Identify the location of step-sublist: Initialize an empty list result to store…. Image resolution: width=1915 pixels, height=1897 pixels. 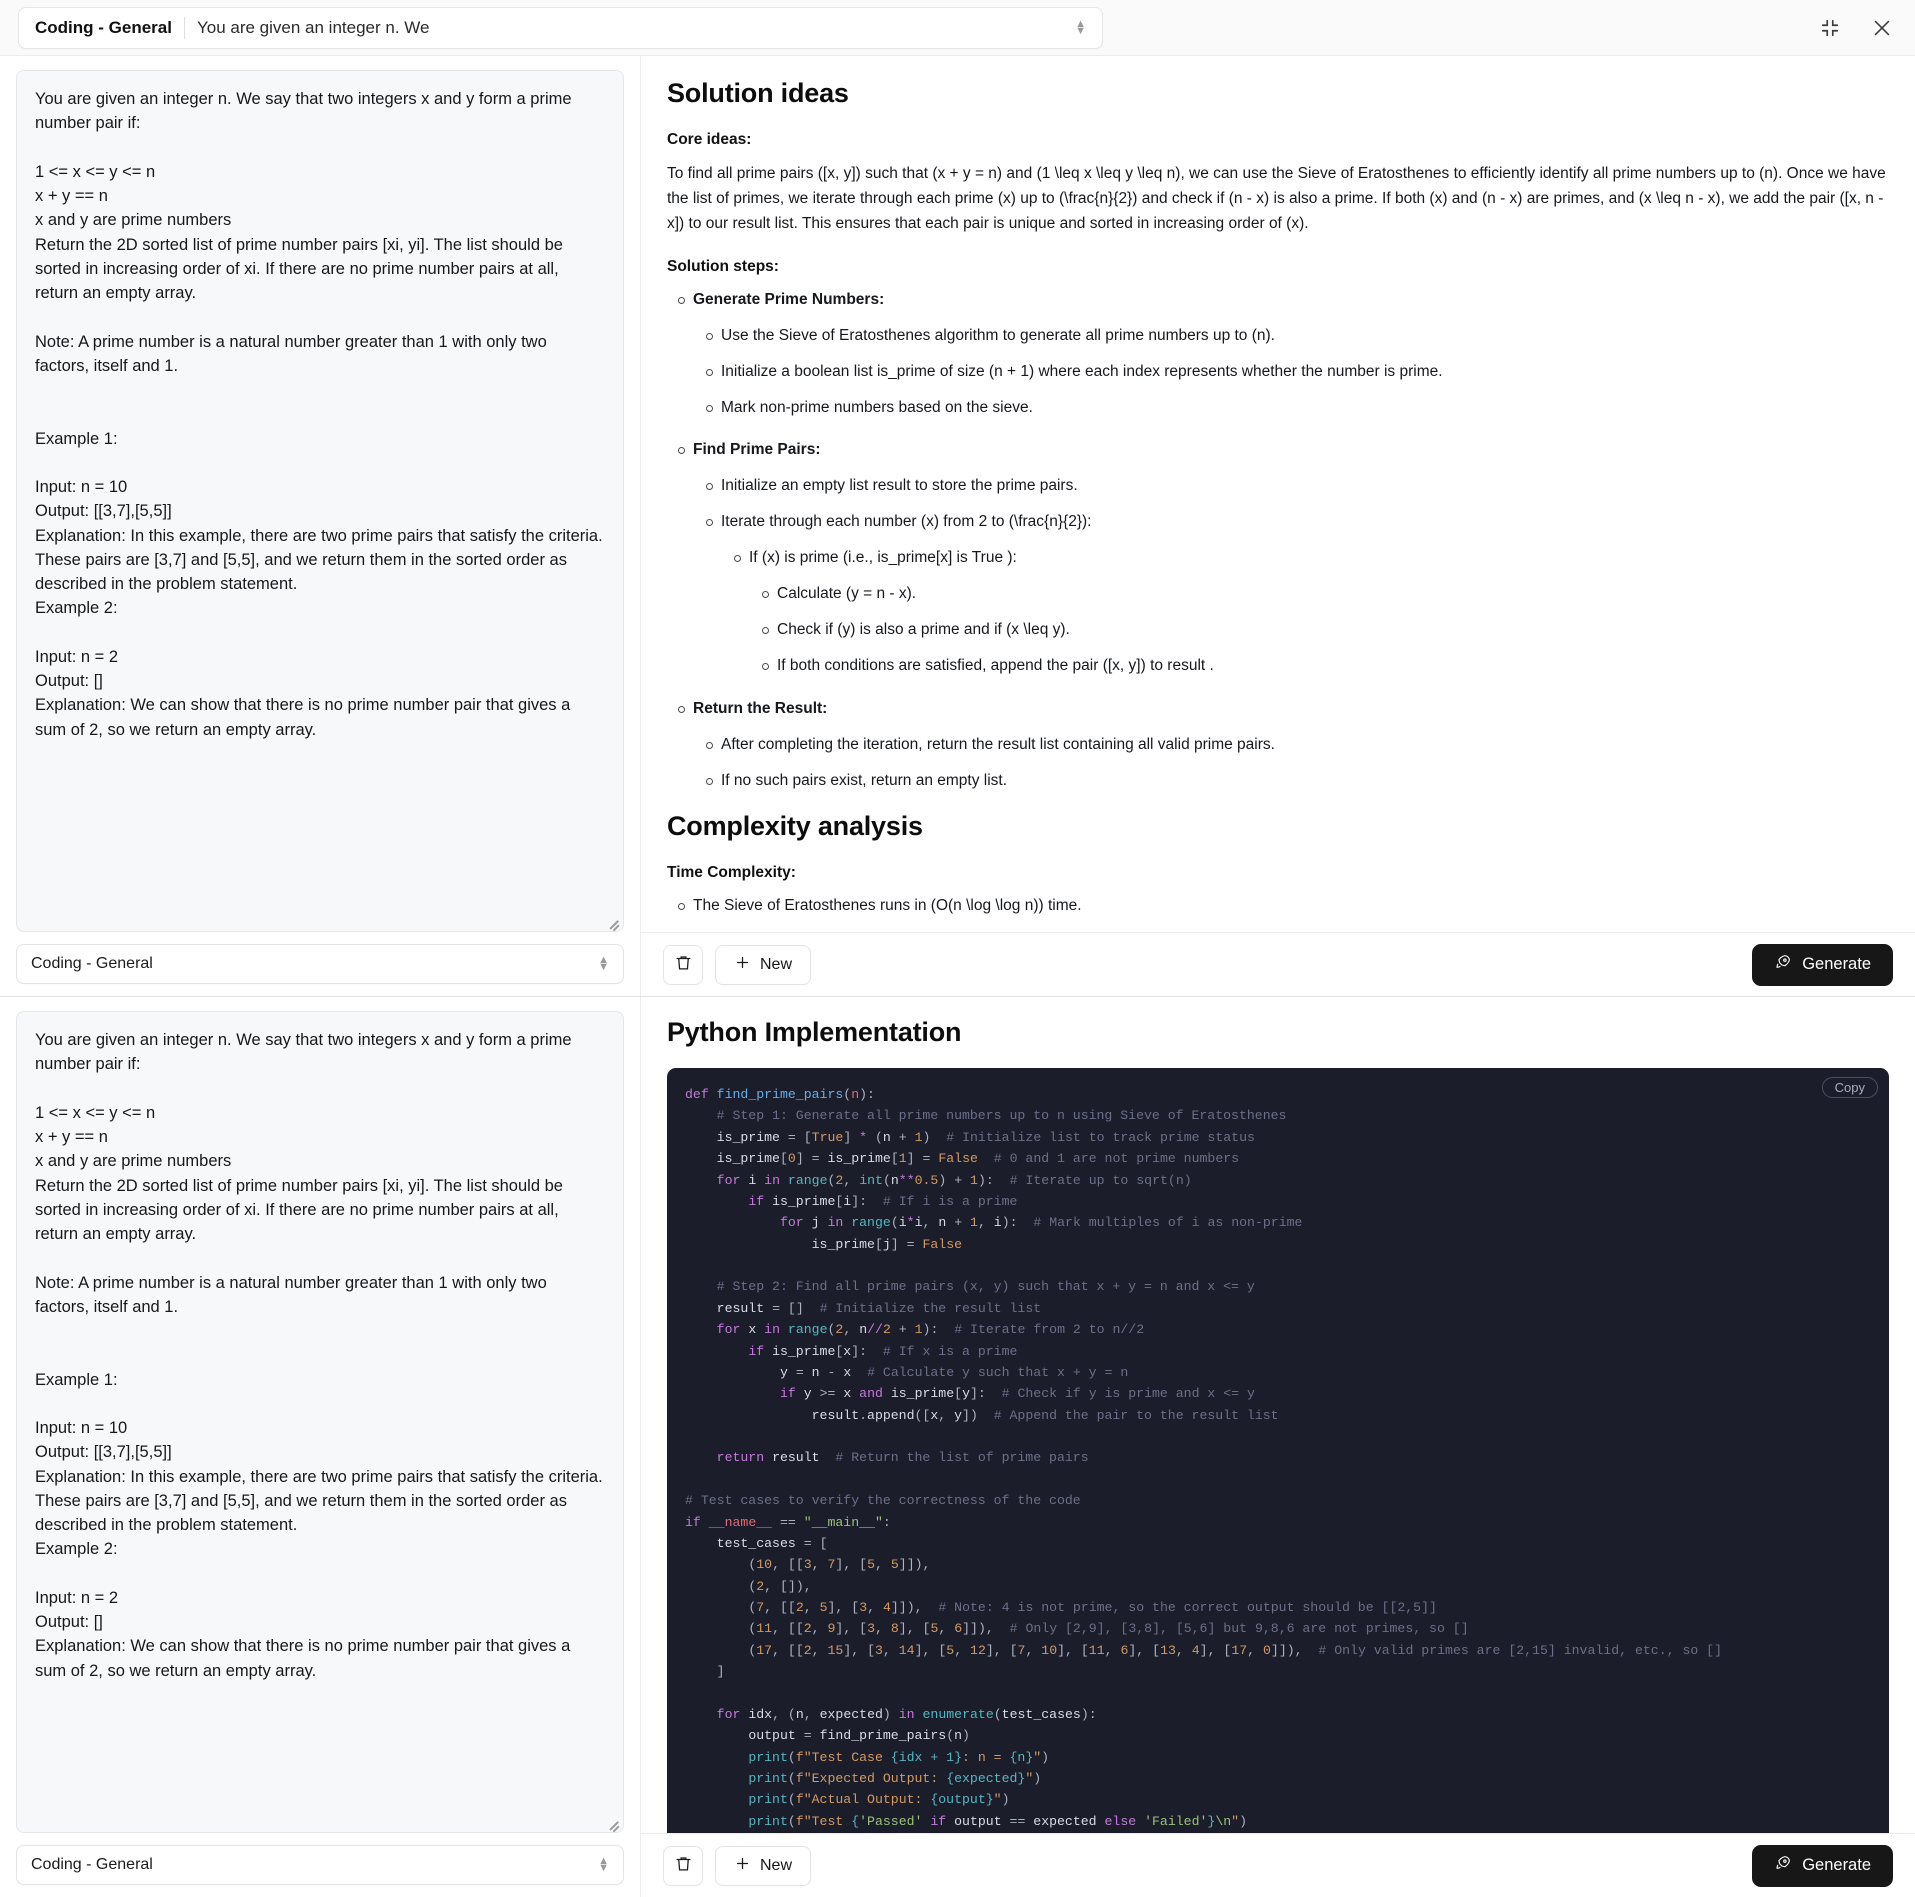
(1291, 576).